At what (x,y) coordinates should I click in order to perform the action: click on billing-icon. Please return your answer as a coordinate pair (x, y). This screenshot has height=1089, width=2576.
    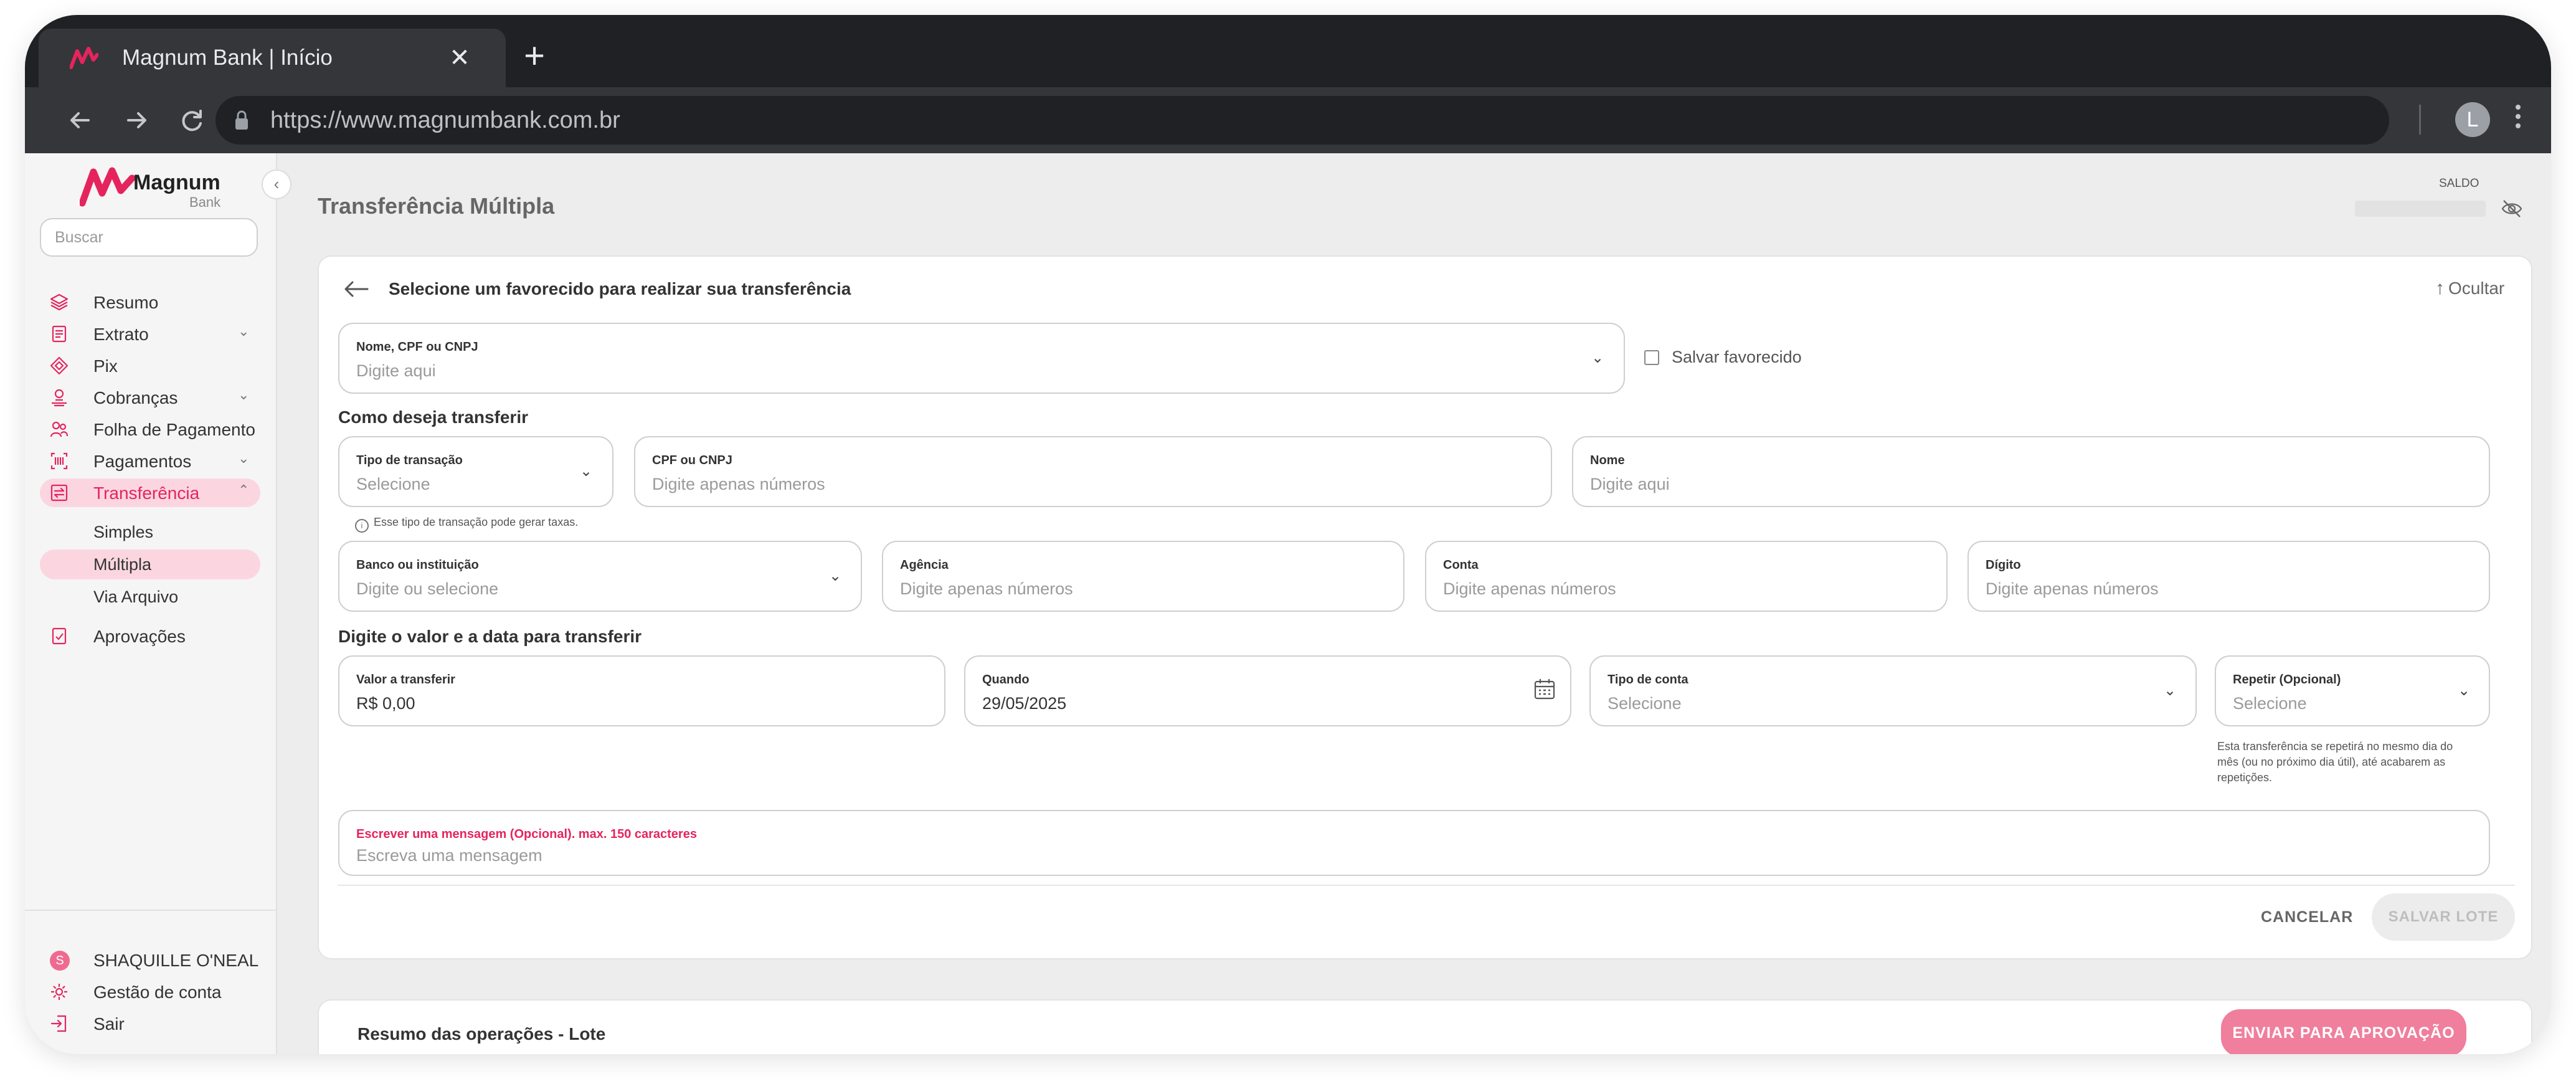
    Looking at the image, I should click on (60, 398).